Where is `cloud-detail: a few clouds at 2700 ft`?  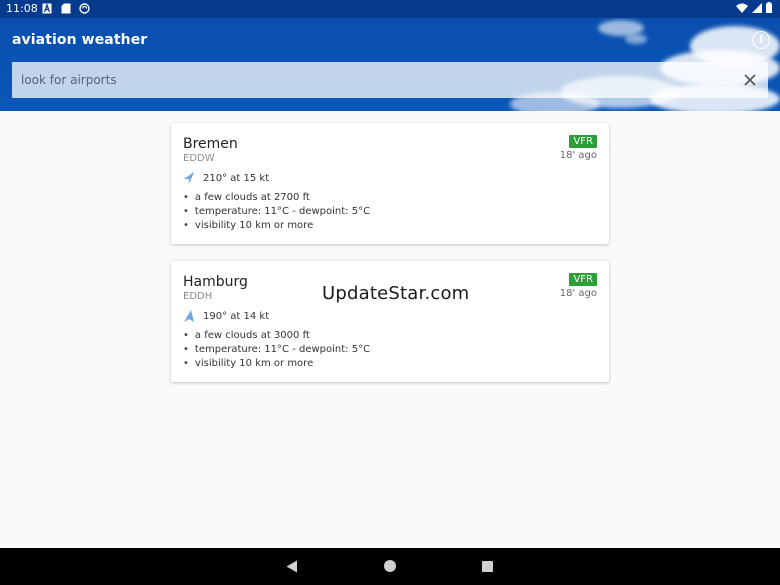
cloud-detail: a few clouds at 2700 ft is located at coordinates (276, 198).